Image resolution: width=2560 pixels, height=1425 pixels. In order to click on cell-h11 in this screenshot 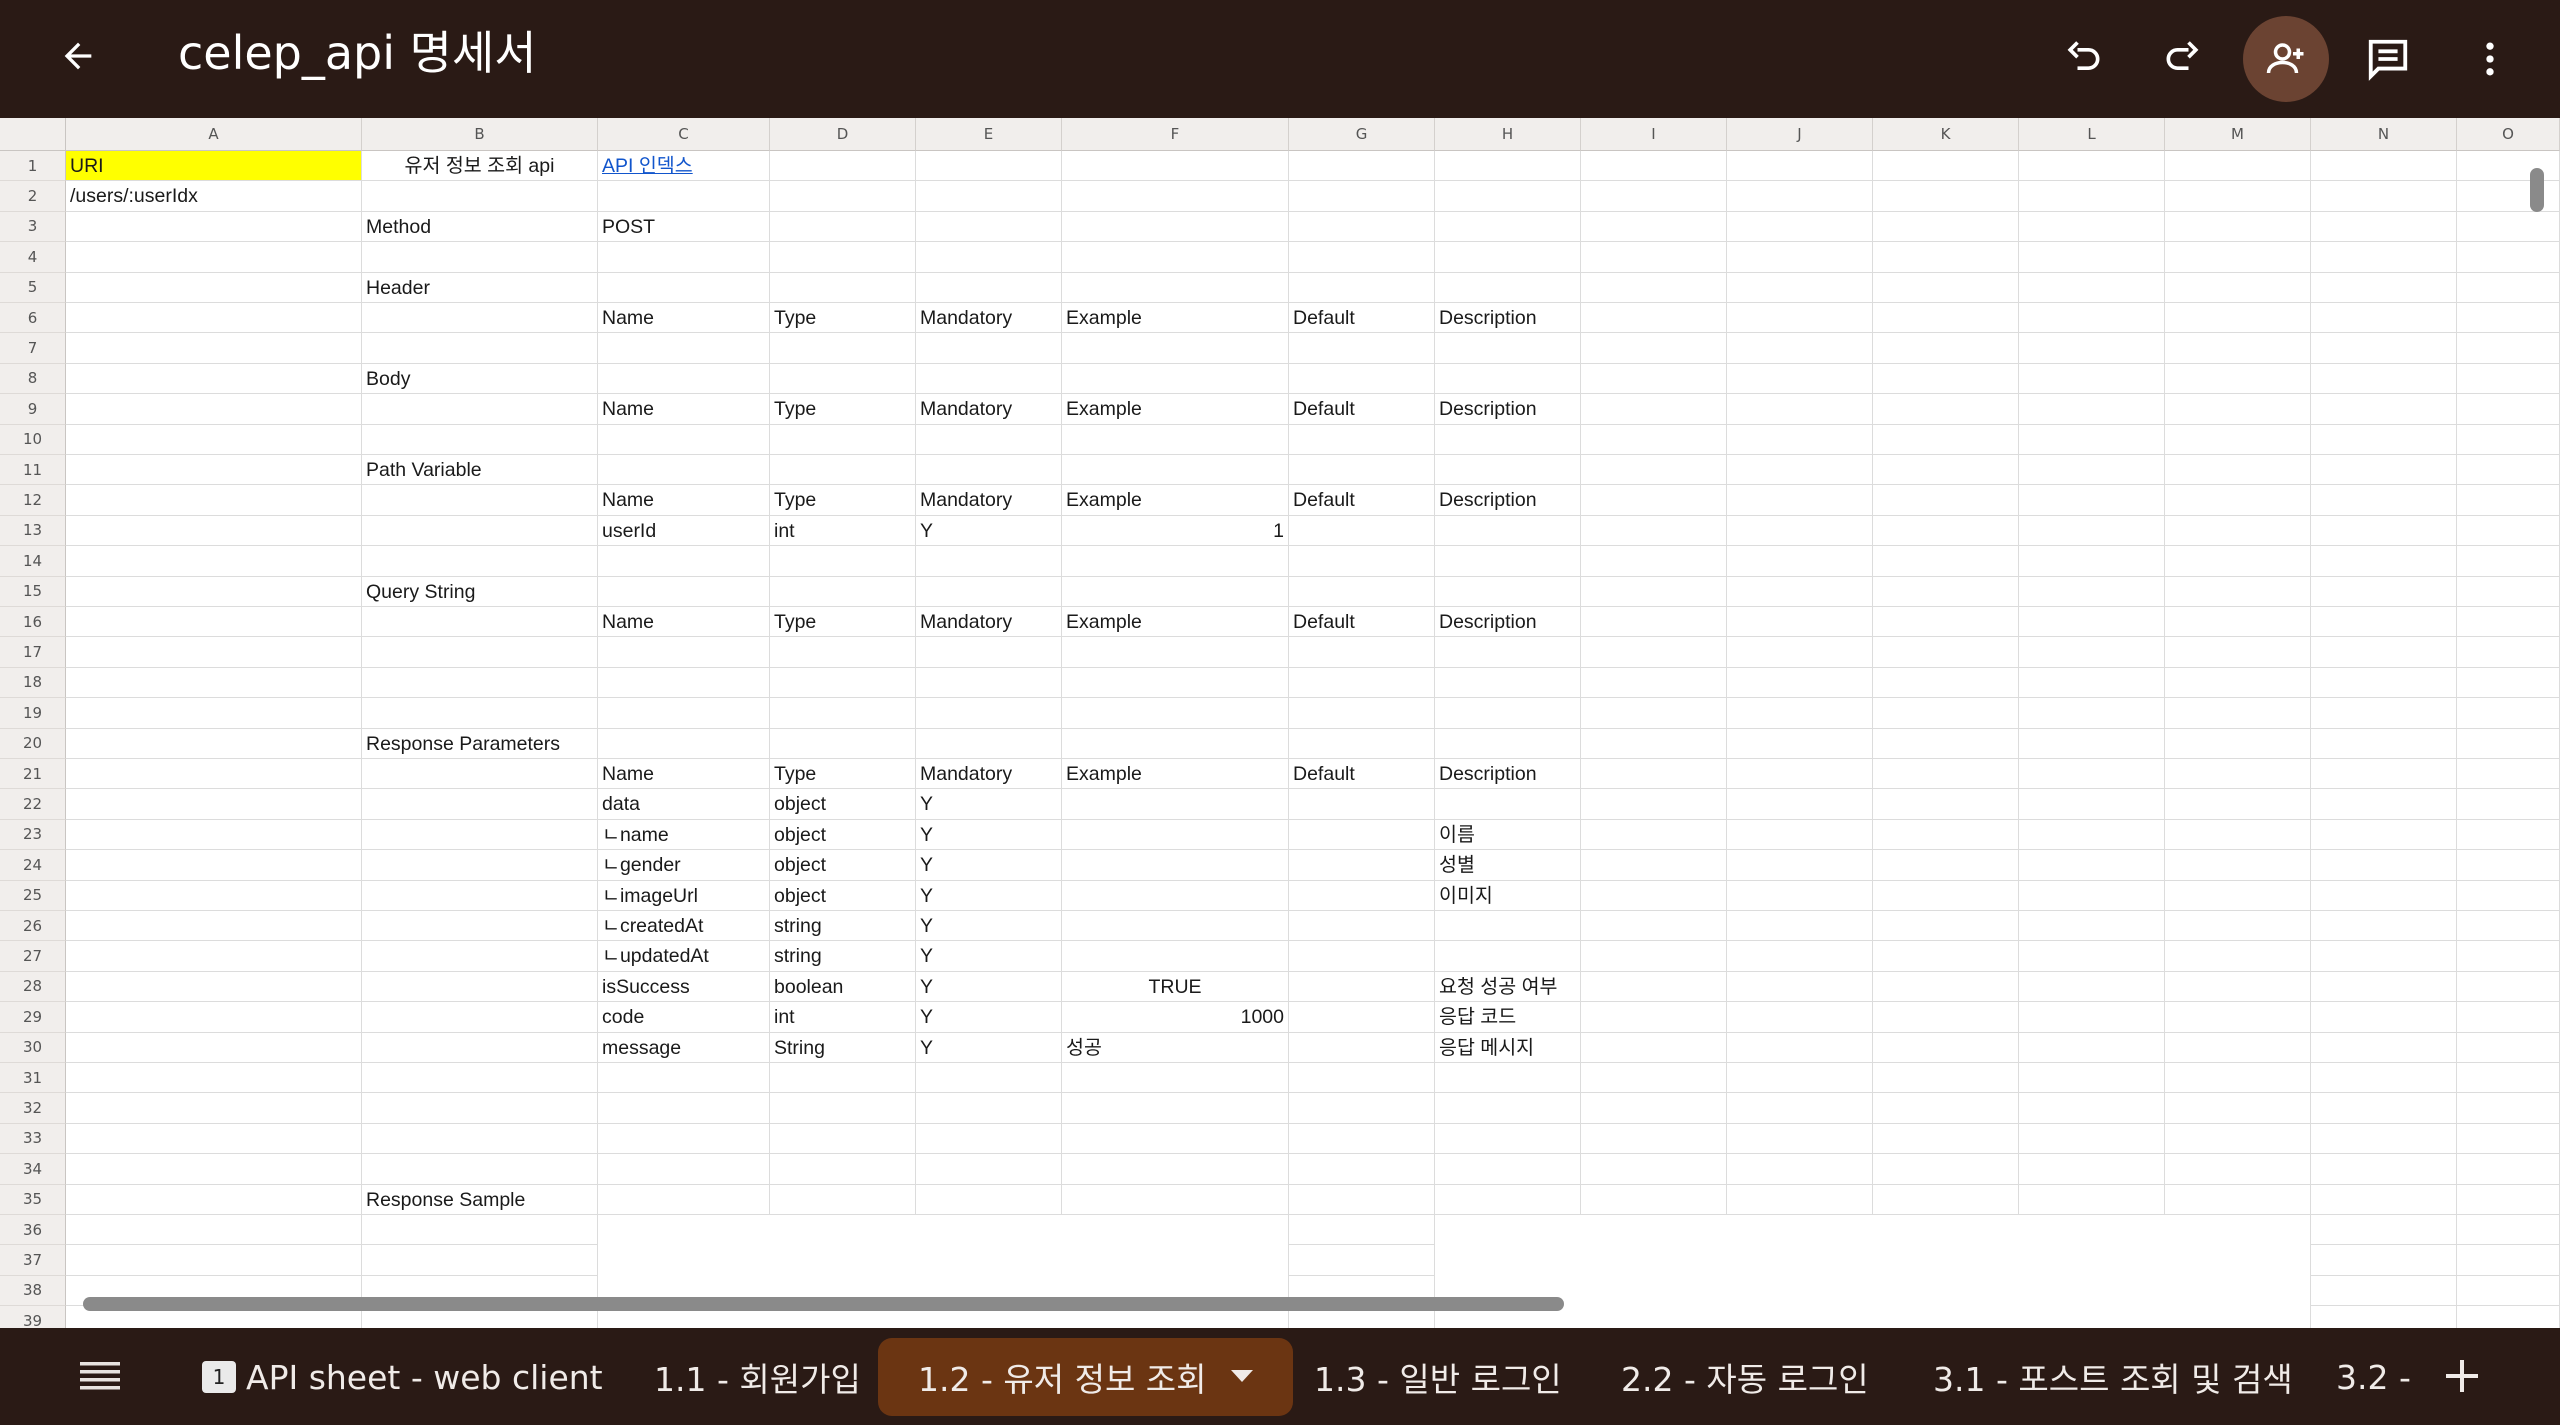, I will do `click(1508, 470)`.